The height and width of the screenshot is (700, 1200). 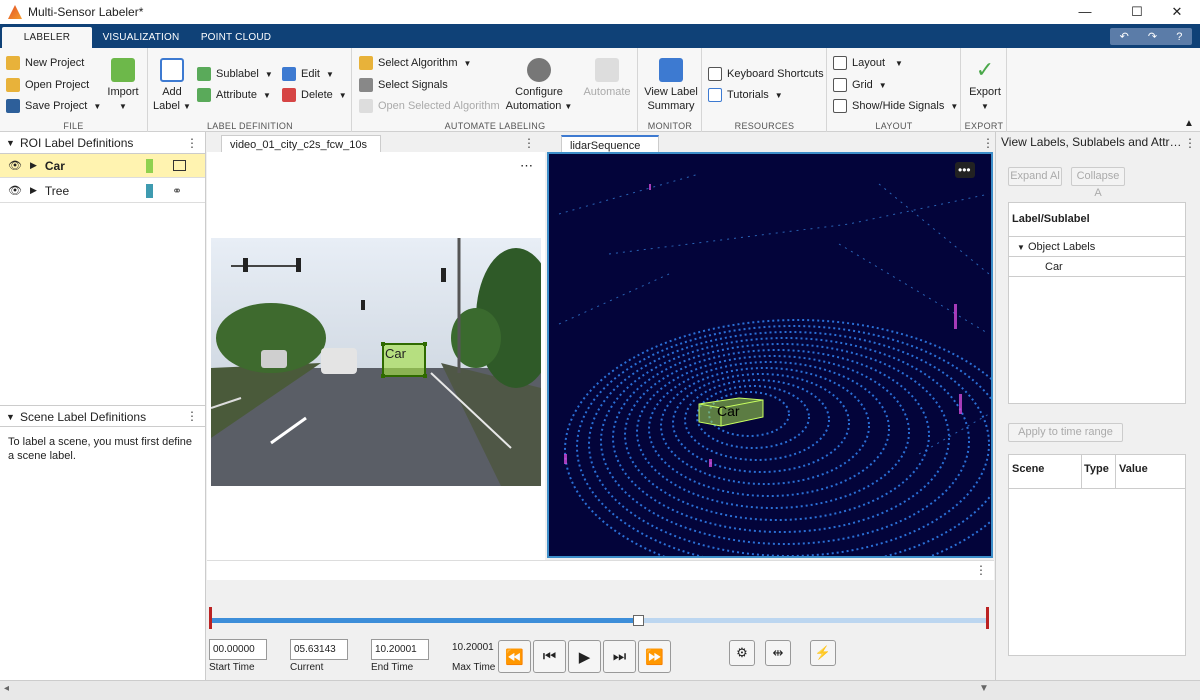 What do you see at coordinates (539, 70) in the screenshot?
I see `gear-icon` at bounding box center [539, 70].